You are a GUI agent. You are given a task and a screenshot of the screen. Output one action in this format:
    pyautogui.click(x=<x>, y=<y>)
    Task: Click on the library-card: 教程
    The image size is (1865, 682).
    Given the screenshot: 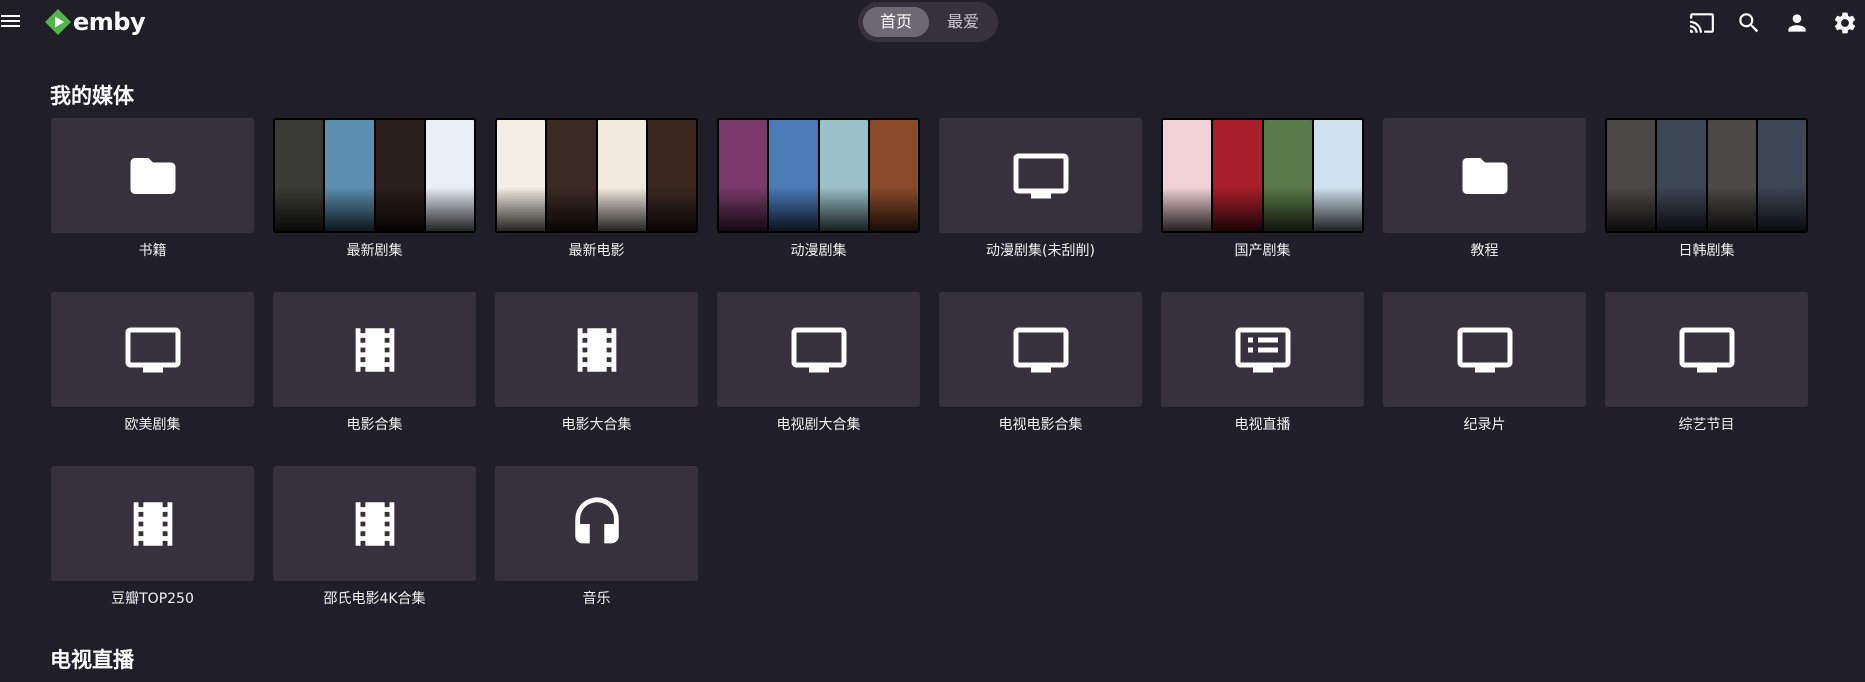 What is the action you would take?
    pyautogui.click(x=1484, y=189)
    